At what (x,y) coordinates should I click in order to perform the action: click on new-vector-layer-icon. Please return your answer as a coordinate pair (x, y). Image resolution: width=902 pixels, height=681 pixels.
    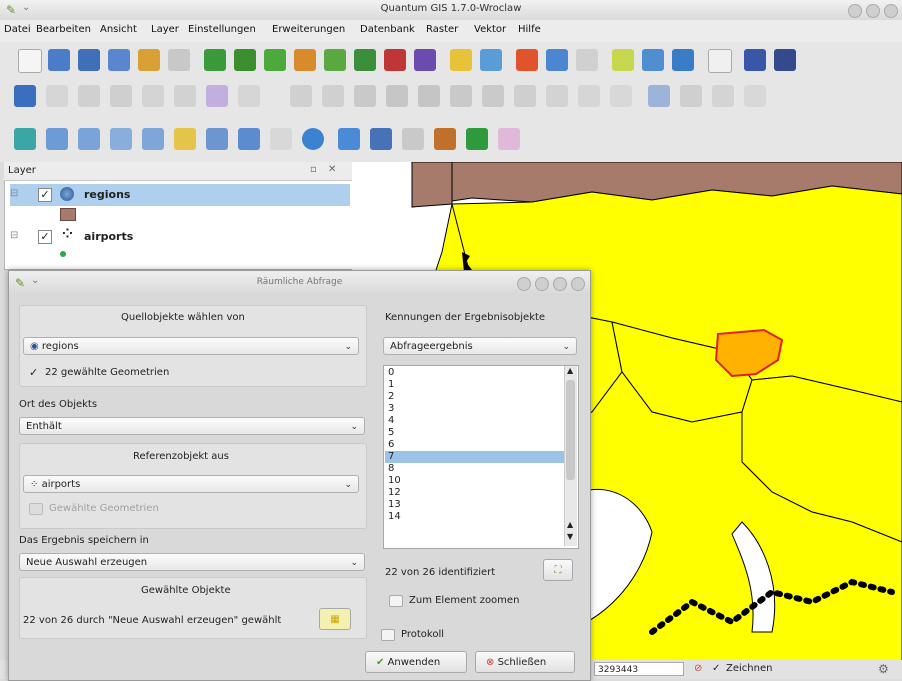
    Looking at the image, I should click on (425, 60).